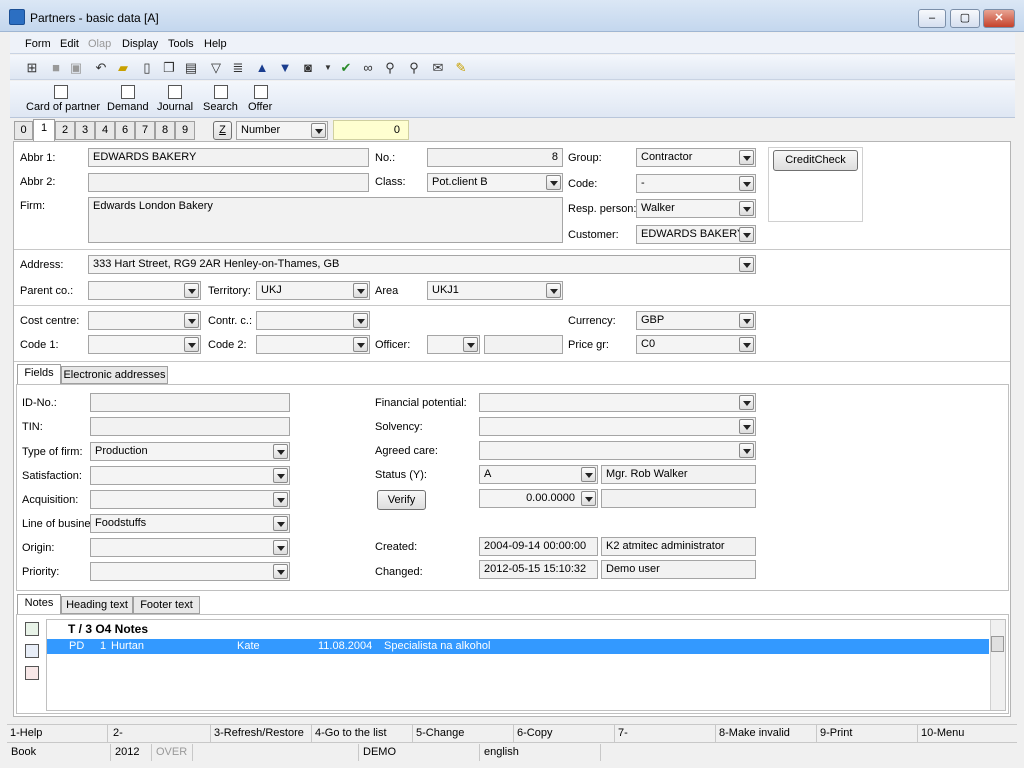 Image resolution: width=1024 pixels, height=768 pixels. I want to click on creditcheck-button: CreditCheck, so click(815, 160).